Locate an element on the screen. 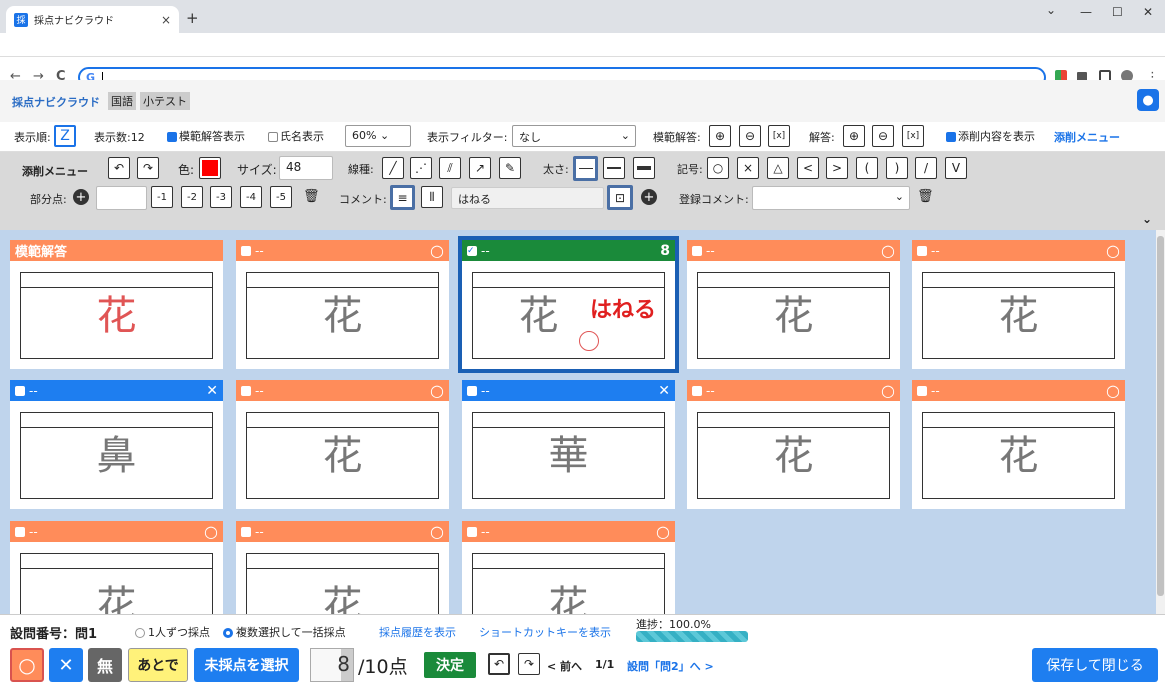 This screenshot has height=685, width=1165. minus-2-button: -2 is located at coordinates (192, 197).